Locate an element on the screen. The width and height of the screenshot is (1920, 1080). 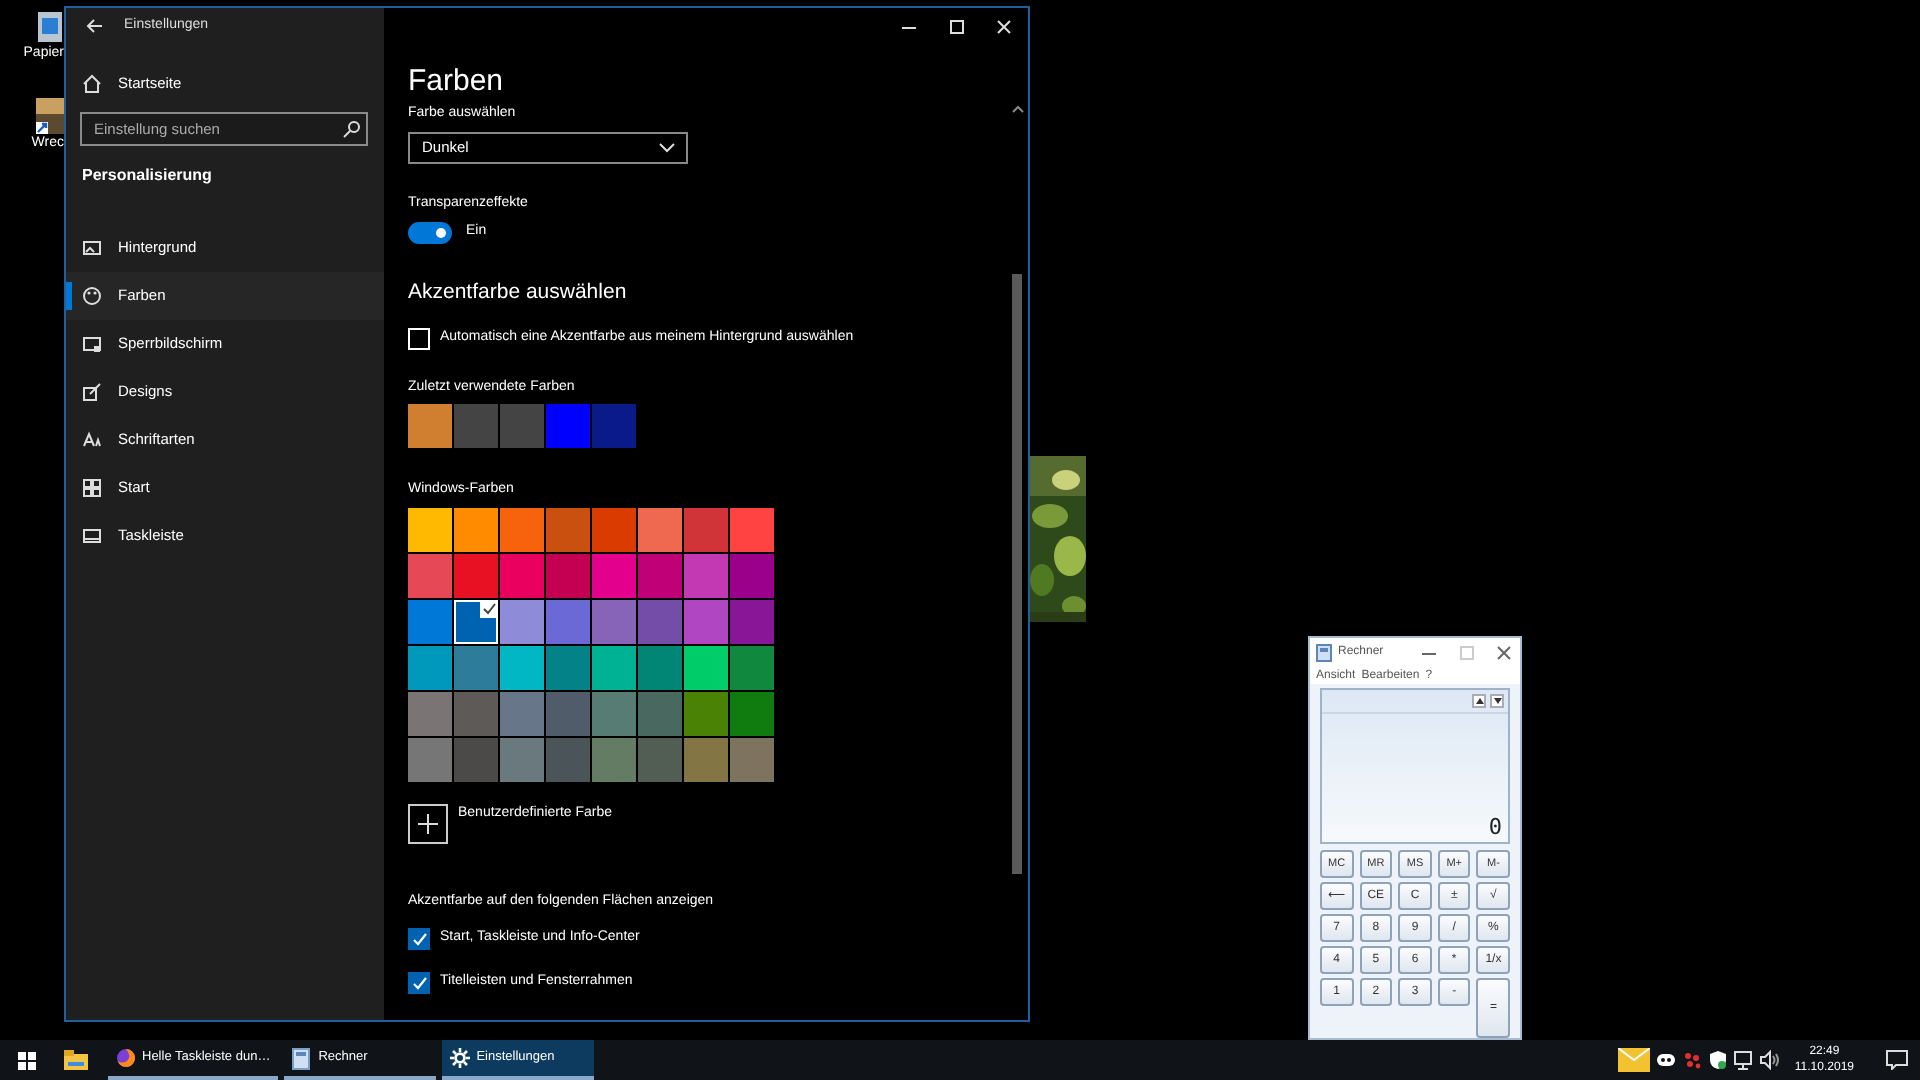
speech-bubble-icon is located at coordinates (1896, 1060).